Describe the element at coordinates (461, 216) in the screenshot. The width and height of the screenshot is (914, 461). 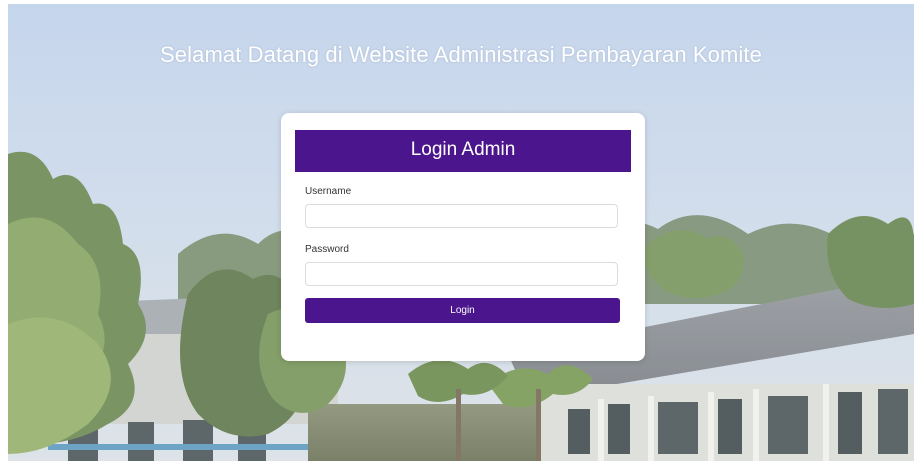
I see `username-input` at that location.